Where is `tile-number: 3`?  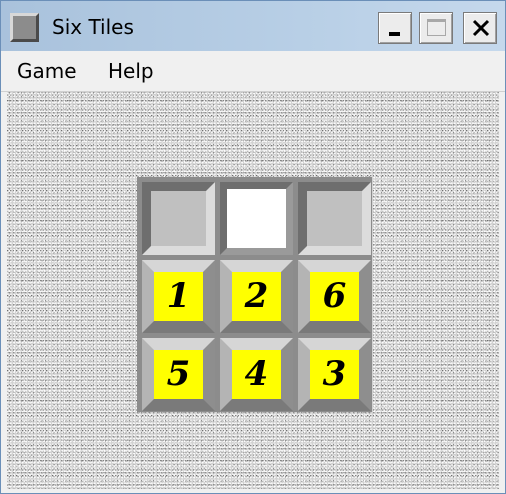
tile-number: 3 is located at coordinates (334, 374).